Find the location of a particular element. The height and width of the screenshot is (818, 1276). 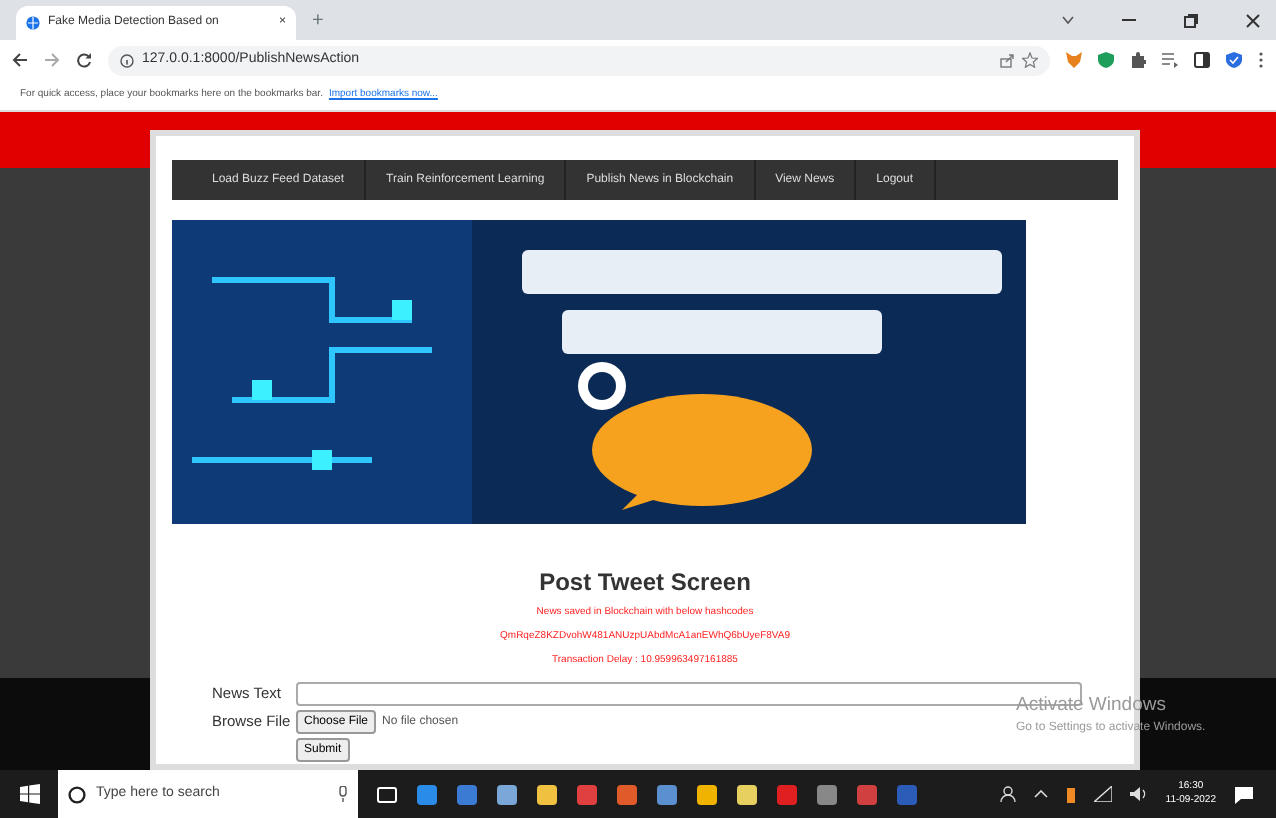

search-icon is located at coordinates (77, 794).